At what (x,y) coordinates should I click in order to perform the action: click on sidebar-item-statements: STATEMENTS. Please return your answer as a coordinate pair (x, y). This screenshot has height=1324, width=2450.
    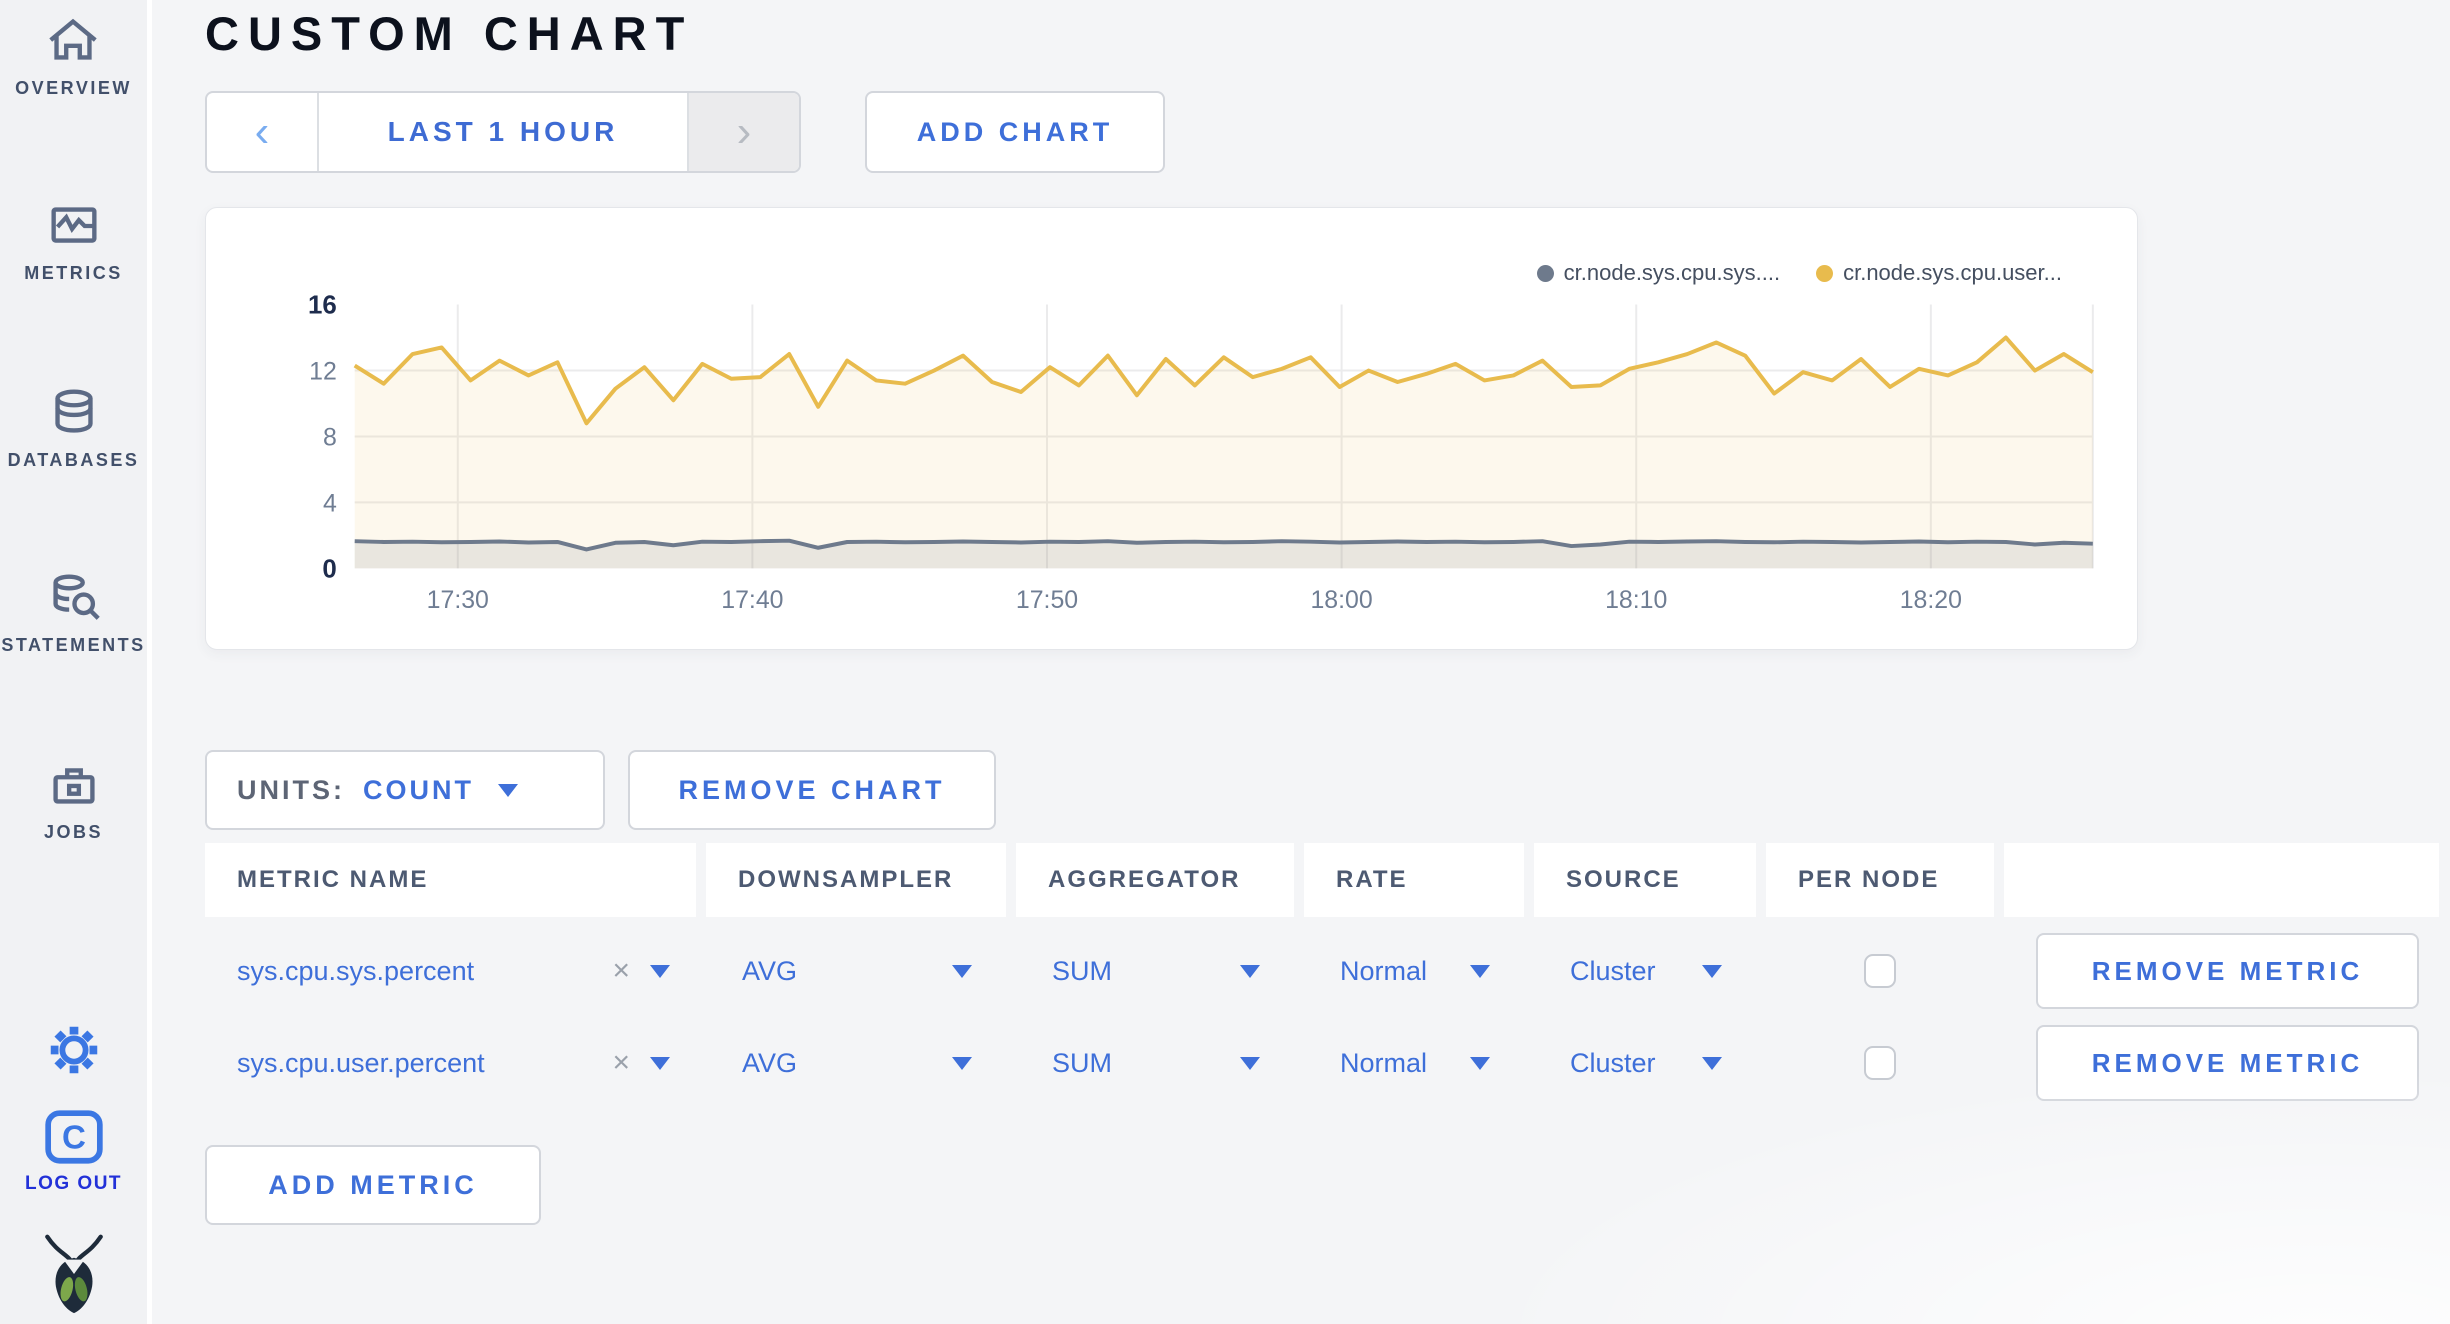
    Looking at the image, I should click on (73, 611).